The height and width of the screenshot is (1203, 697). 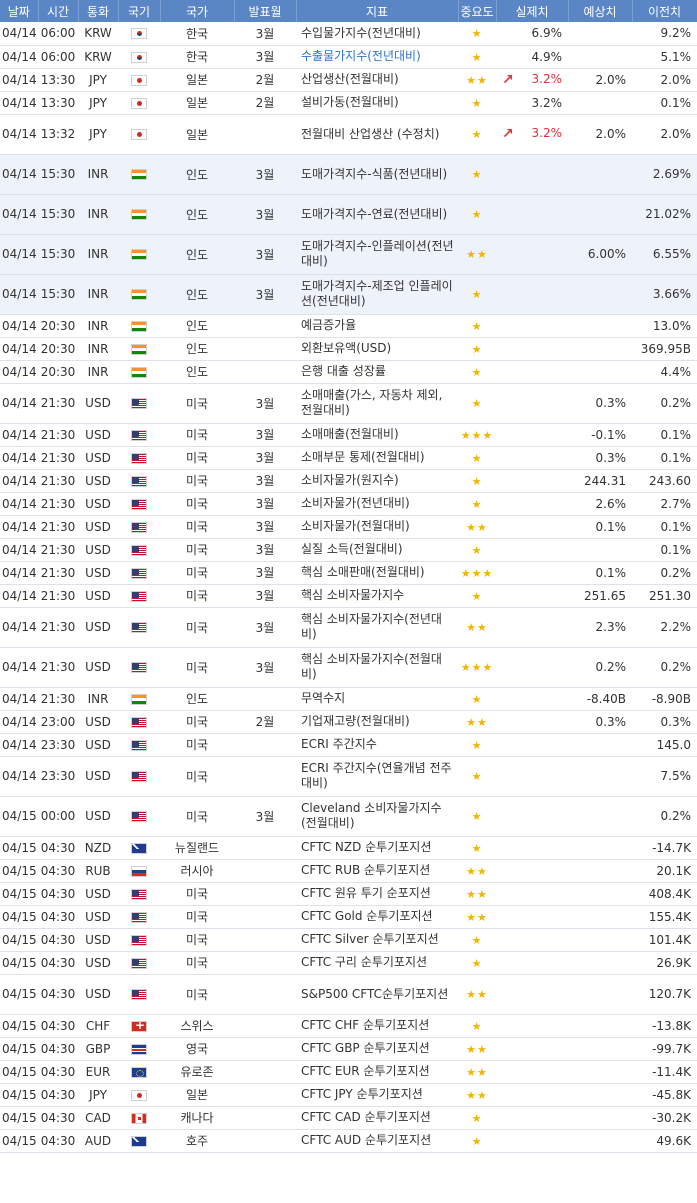 I want to click on indicator-link: 핵심 소비자물가지수, so click(x=352, y=595).